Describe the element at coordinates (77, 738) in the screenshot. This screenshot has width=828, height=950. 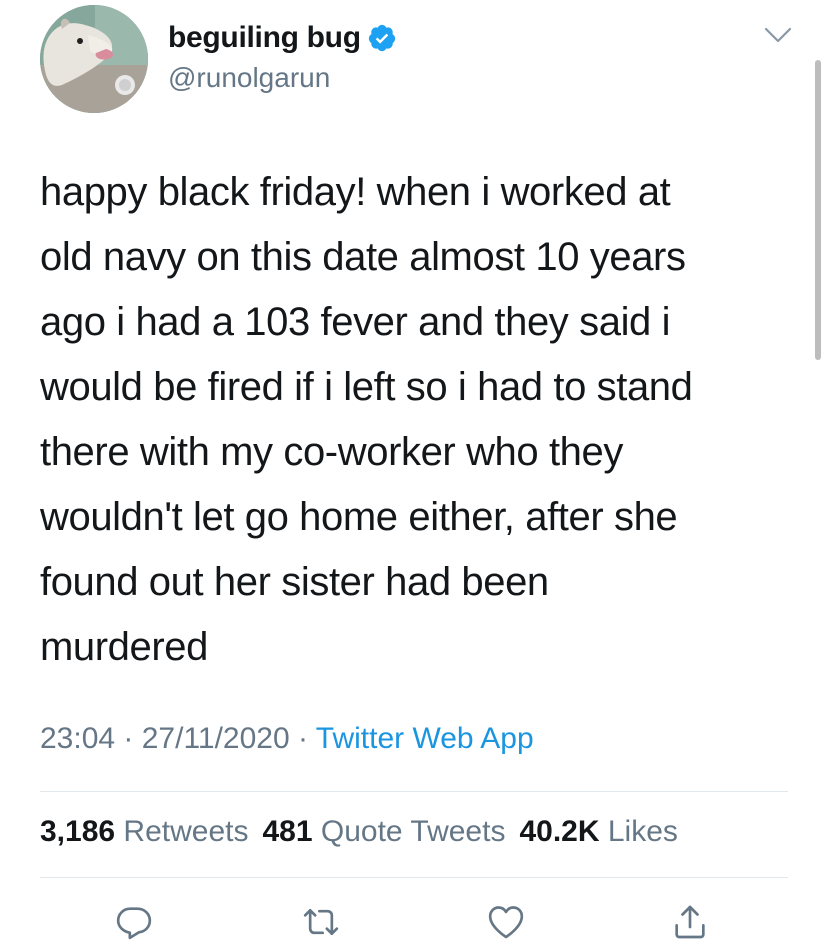
I see `tweet-time: 23:04` at that location.